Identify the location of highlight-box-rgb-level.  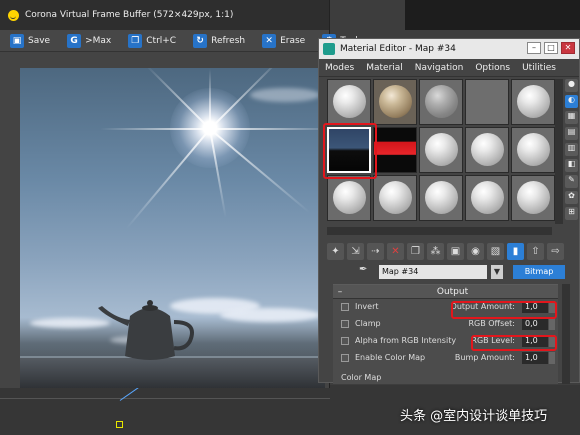
(514, 343).